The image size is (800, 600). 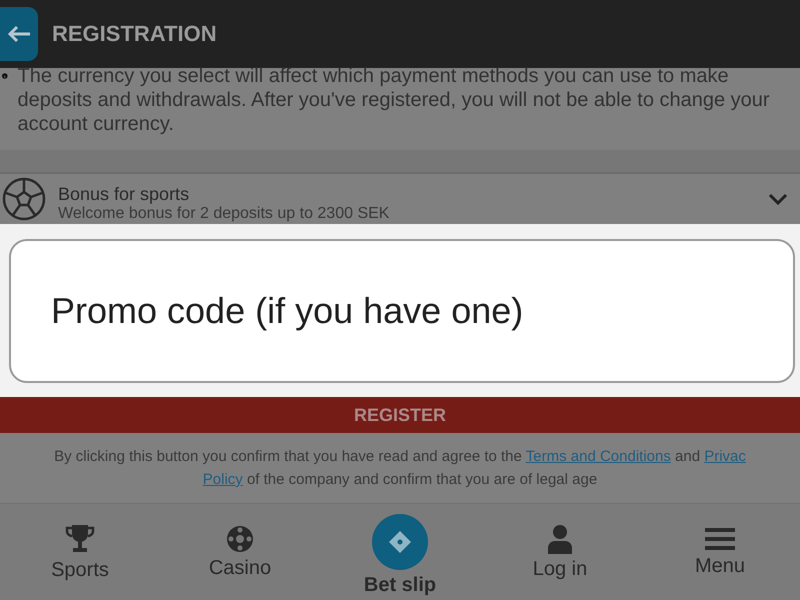 I want to click on privacy-link: Privac, so click(x=725, y=456).